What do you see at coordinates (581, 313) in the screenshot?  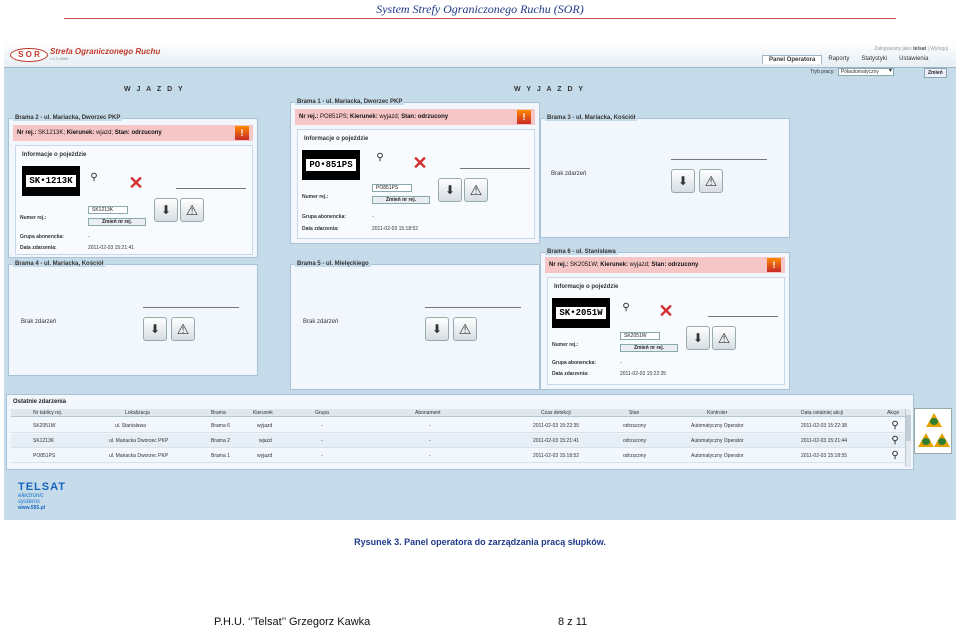 I see `gate-6-plate-image: SK•2051W` at bounding box center [581, 313].